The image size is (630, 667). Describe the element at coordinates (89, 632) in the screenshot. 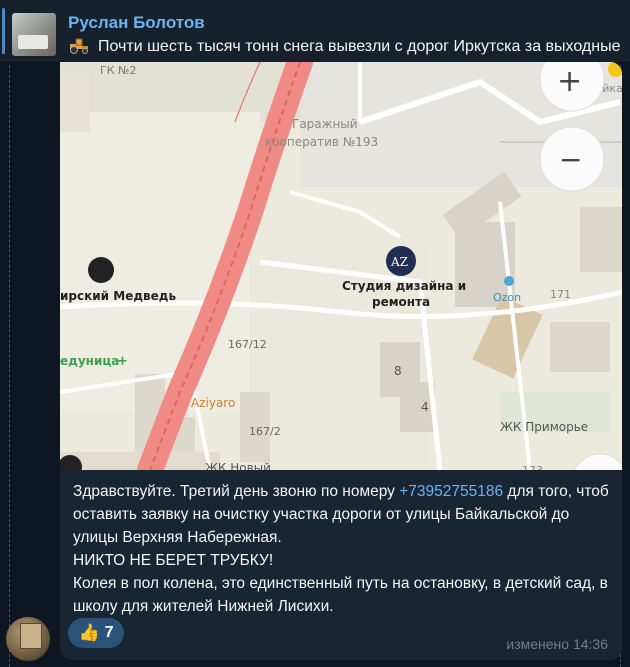

I see `thumbs-up-icon: 👍` at that location.